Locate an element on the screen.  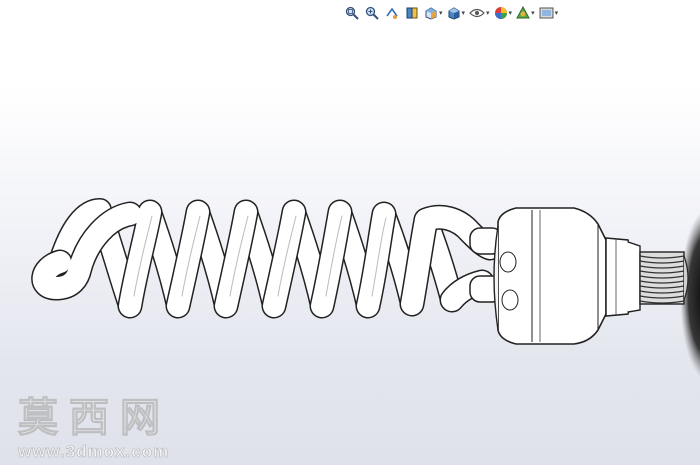
watermark-title: 莫西网 is located at coordinates (94, 417).